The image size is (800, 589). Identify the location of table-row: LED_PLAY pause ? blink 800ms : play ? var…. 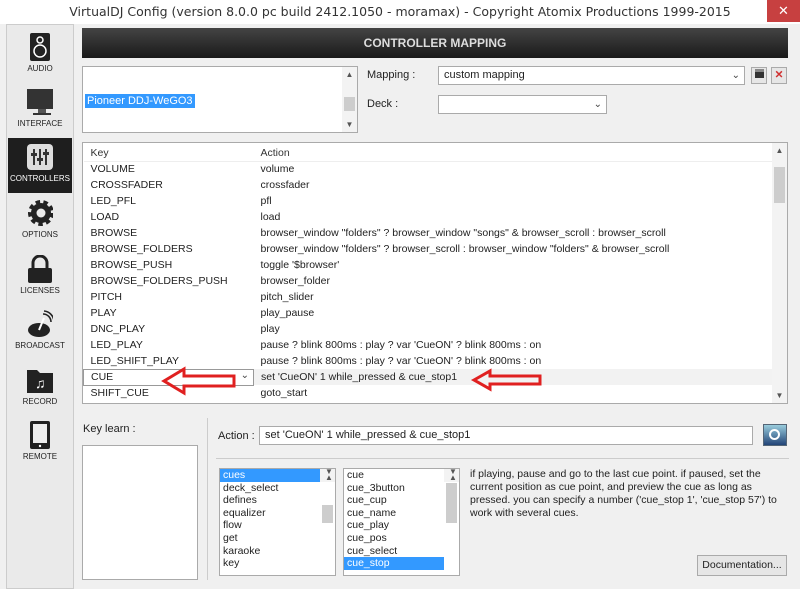
(429, 345).